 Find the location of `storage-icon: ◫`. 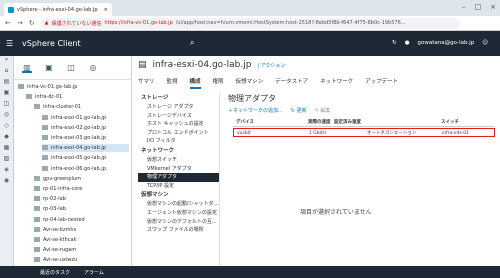

storage-icon: ◫ is located at coordinates (6, 105).